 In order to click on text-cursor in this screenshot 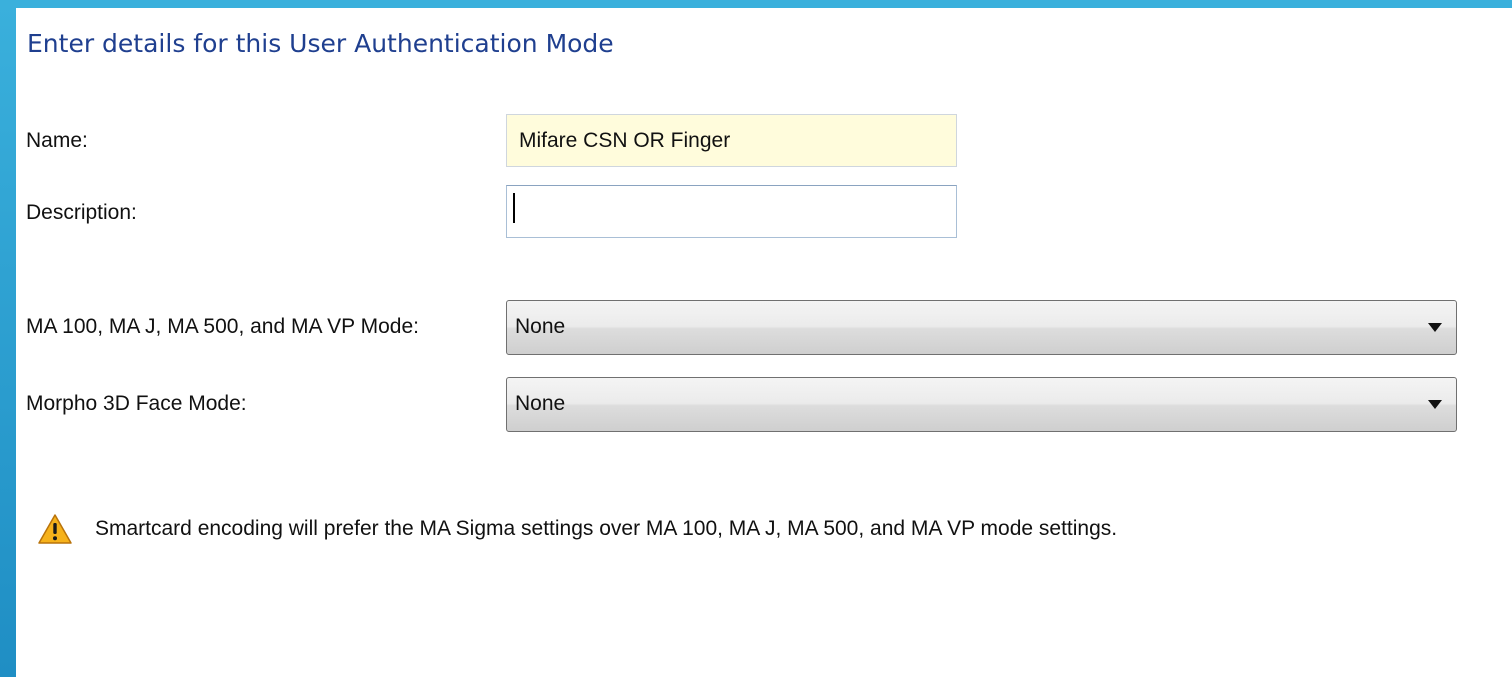, I will do `click(514, 208)`.